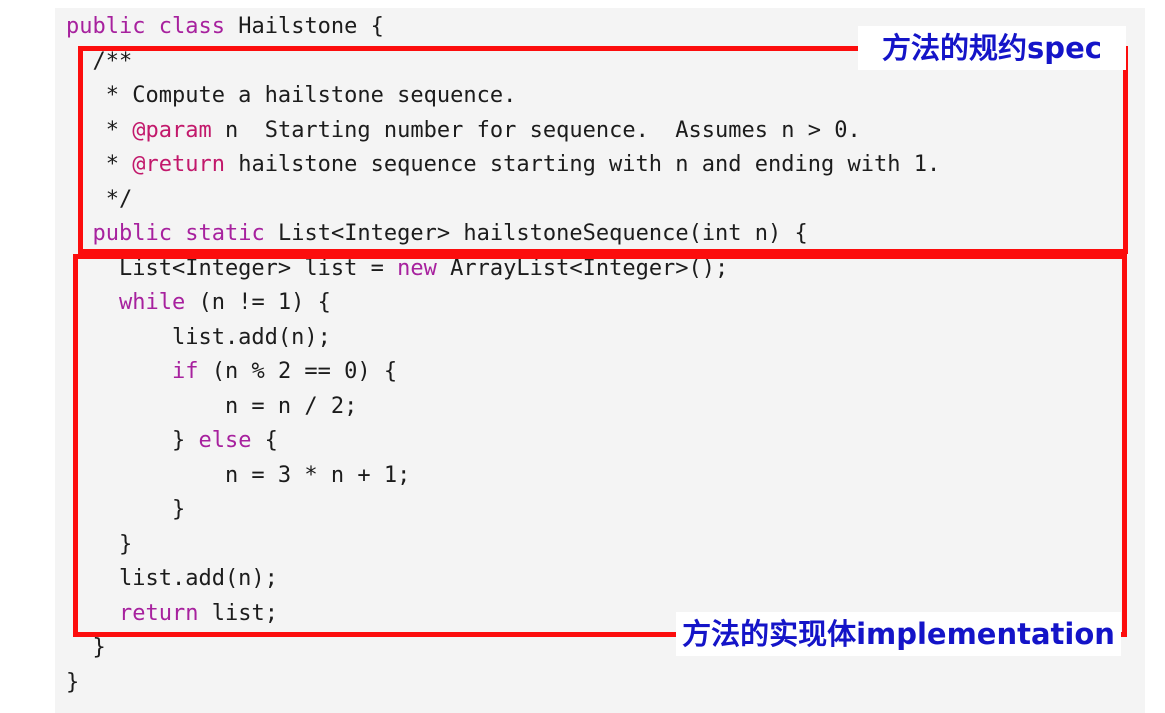 The image size is (1165, 713). Describe the element at coordinates (898, 634) in the screenshot. I see `implementation-annotation-label: 方法的实现体implementation` at that location.